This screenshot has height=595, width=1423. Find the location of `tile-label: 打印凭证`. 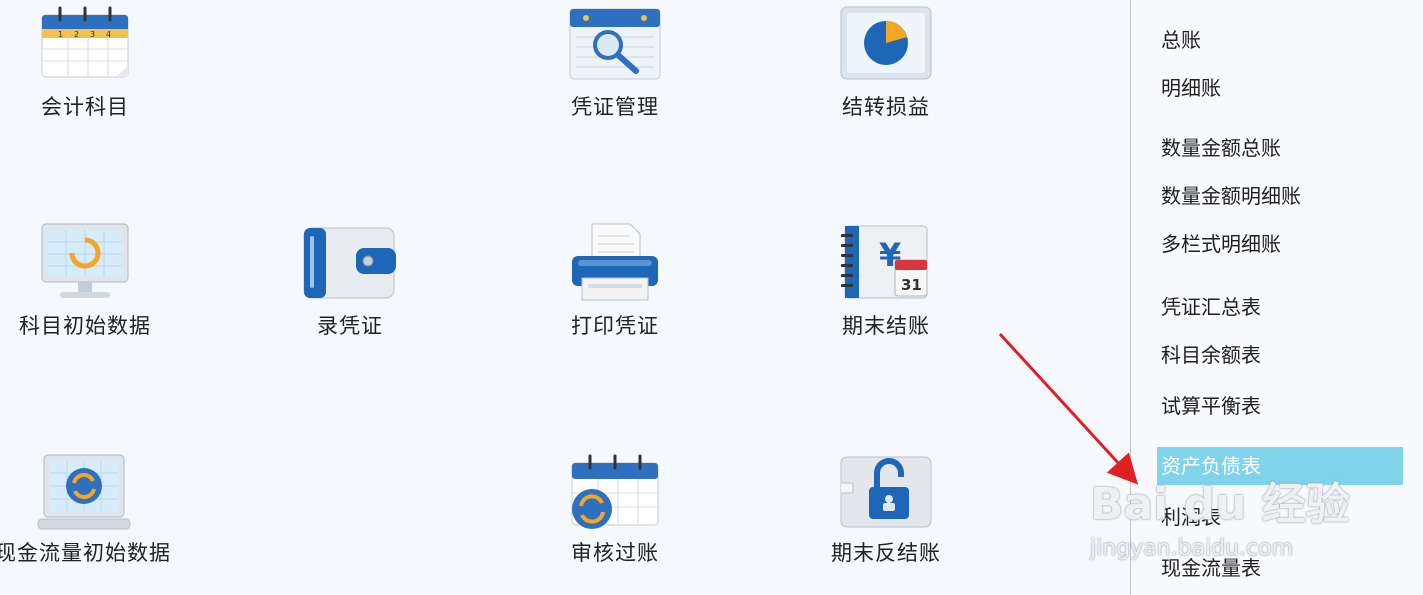

tile-label: 打印凭证 is located at coordinates (615, 326).